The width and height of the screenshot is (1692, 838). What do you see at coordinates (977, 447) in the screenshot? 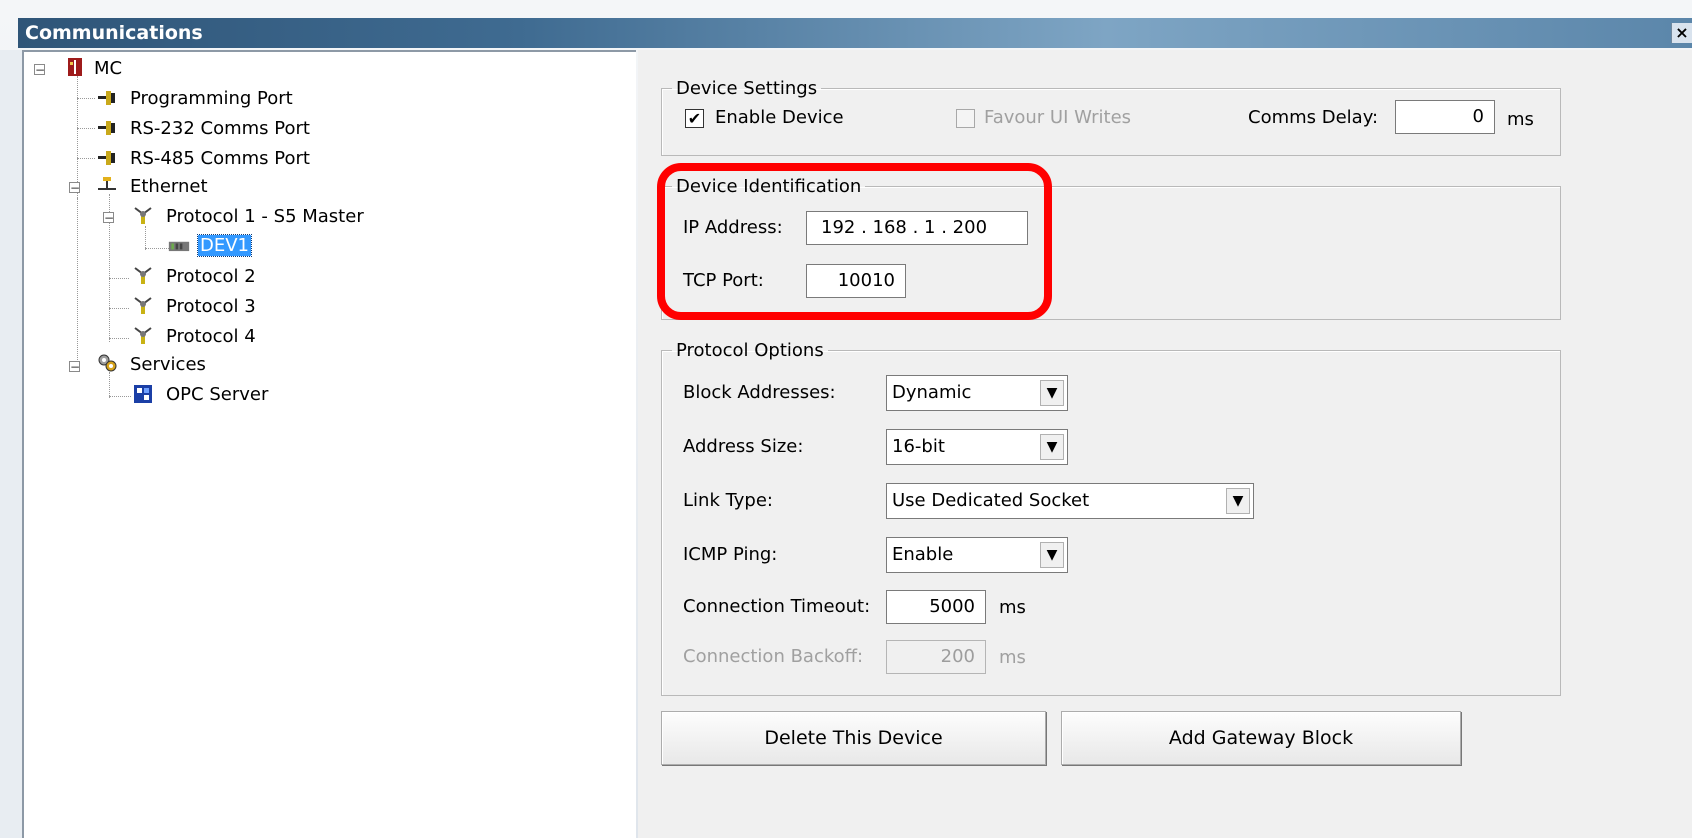
I see `address-size-select: 16-bit ▼` at bounding box center [977, 447].